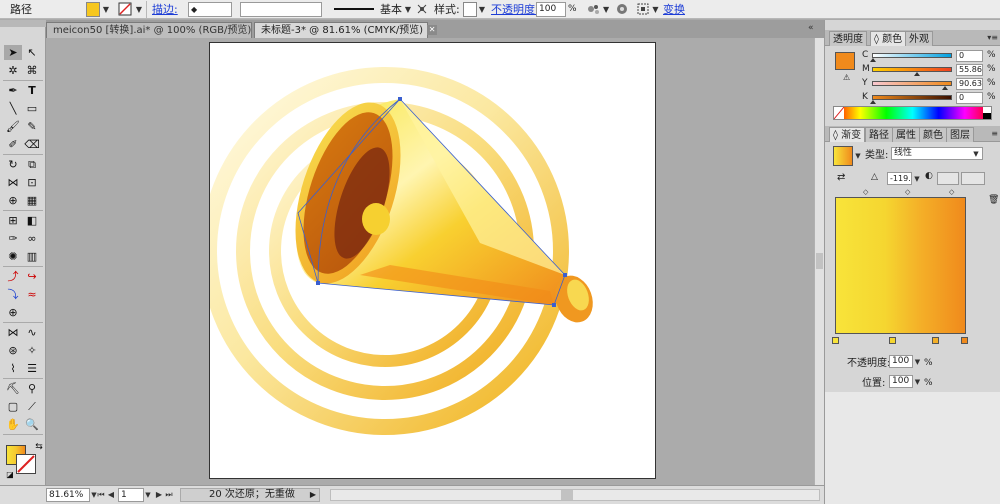 Image resolution: width=1000 pixels, height=504 pixels. I want to click on selection-tool-icon: ➤, so click(13, 52).